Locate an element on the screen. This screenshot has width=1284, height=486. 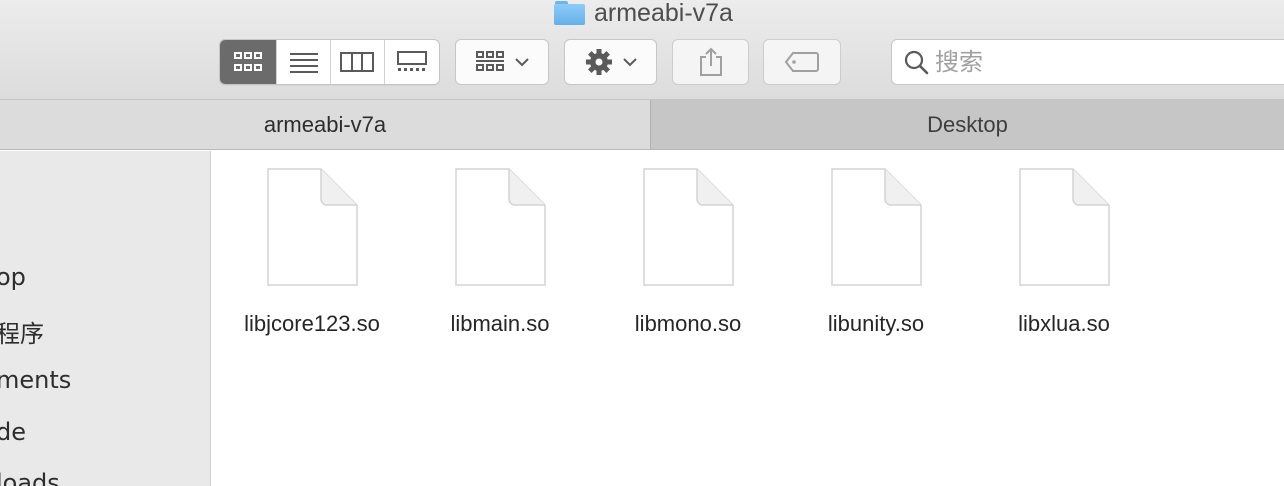
sidebar-item-label: 程序 is located at coordinates (22, 334).